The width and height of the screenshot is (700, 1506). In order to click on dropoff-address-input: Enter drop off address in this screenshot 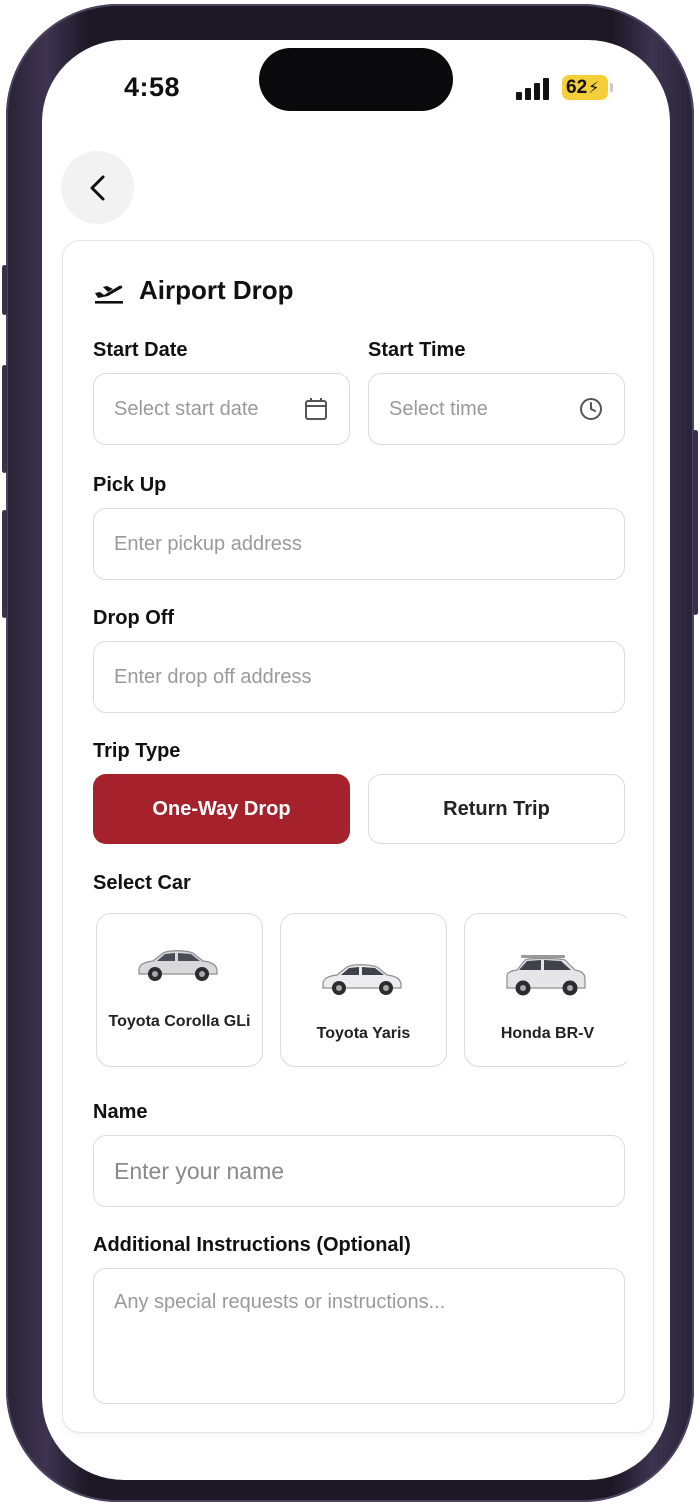, I will do `click(359, 677)`.